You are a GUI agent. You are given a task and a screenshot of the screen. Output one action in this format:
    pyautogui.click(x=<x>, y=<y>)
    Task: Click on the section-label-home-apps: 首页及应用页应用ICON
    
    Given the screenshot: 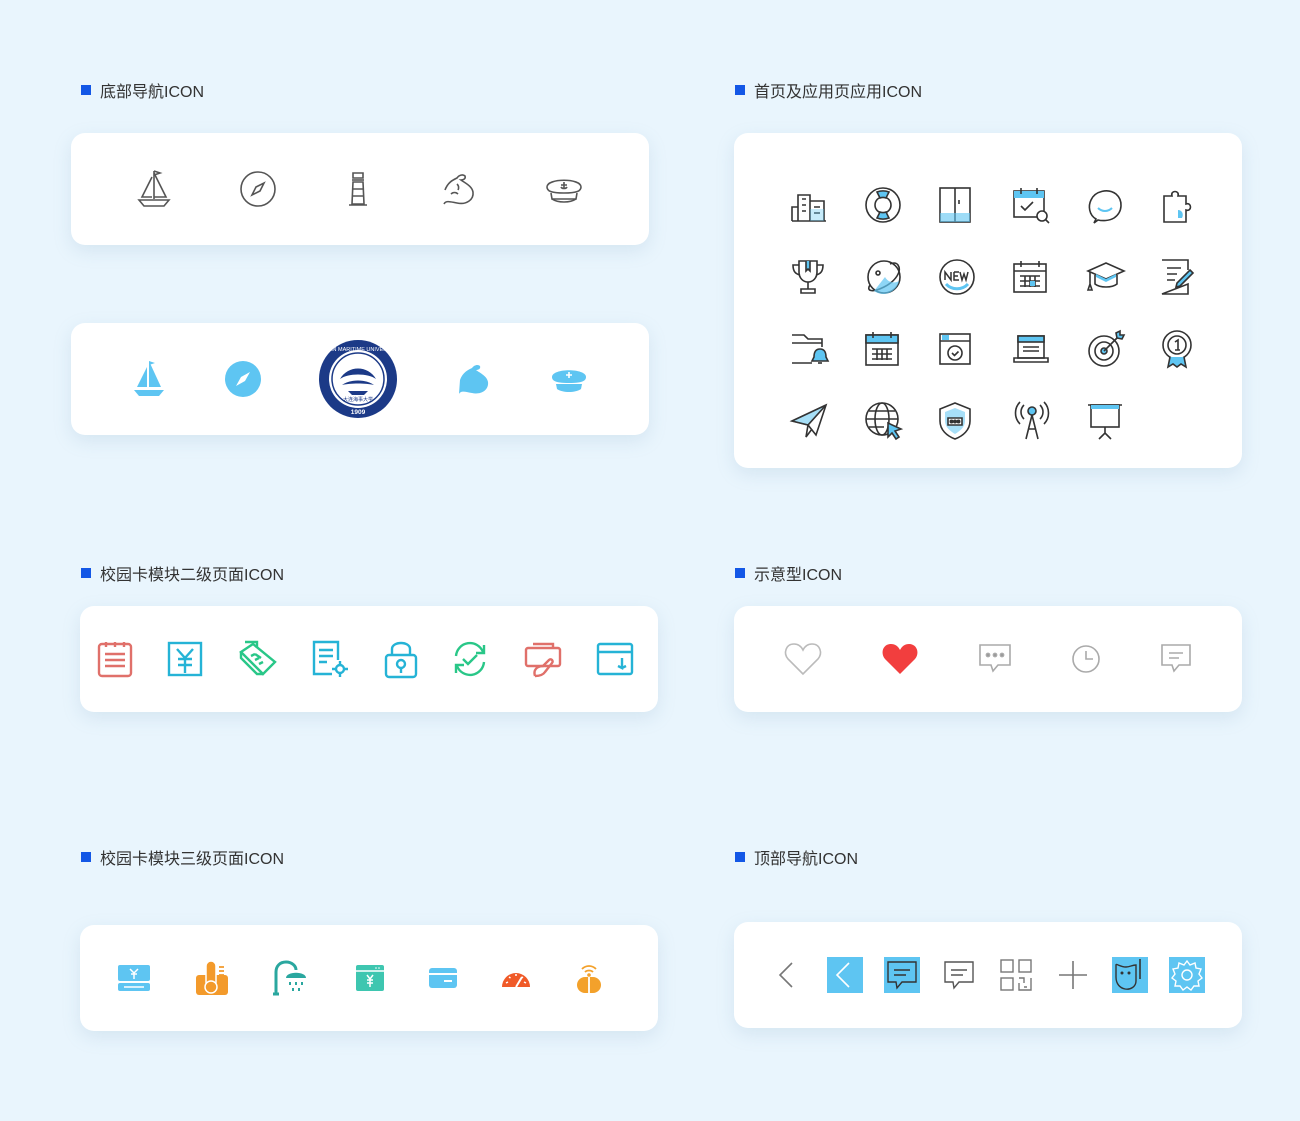 What is the action you would take?
    pyautogui.click(x=828, y=90)
    